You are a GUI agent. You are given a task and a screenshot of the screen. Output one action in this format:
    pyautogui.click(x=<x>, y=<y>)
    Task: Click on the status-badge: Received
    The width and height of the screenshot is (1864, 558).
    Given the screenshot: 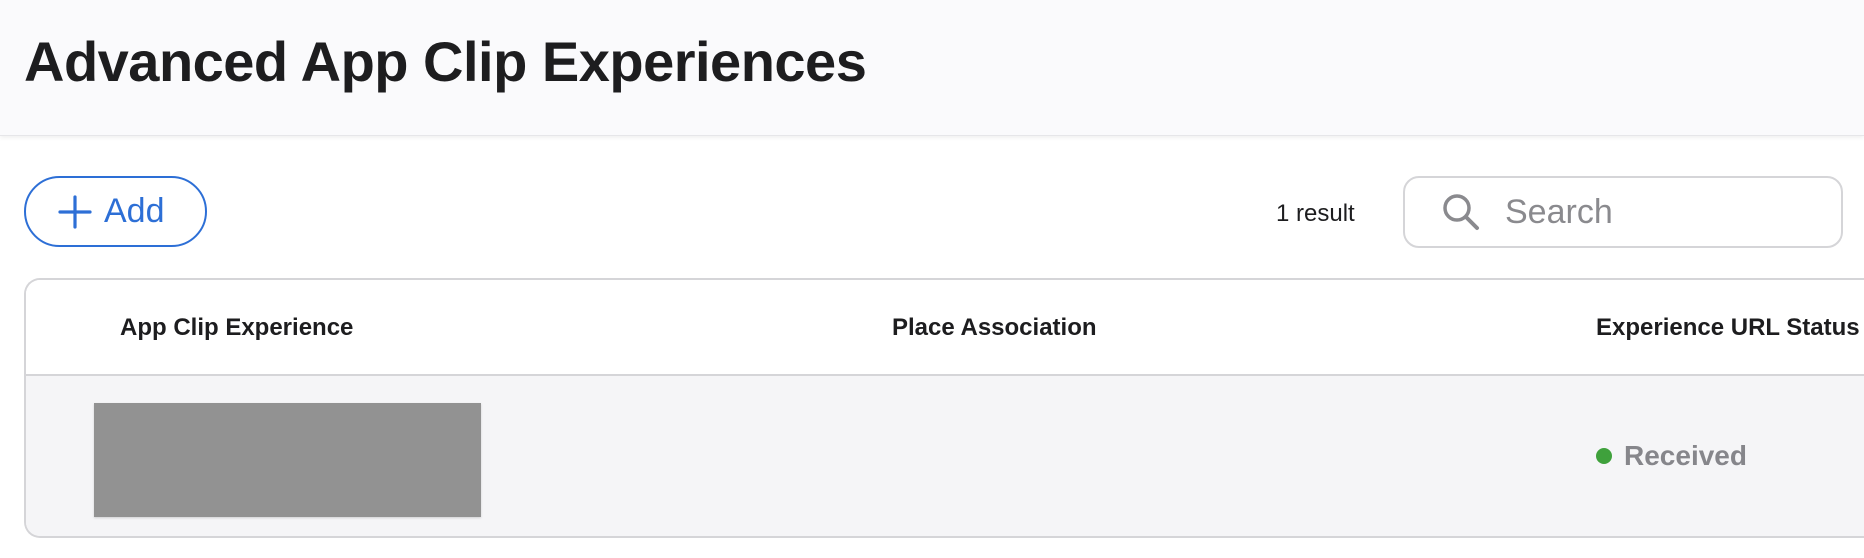 What is the action you would take?
    pyautogui.click(x=1671, y=456)
    